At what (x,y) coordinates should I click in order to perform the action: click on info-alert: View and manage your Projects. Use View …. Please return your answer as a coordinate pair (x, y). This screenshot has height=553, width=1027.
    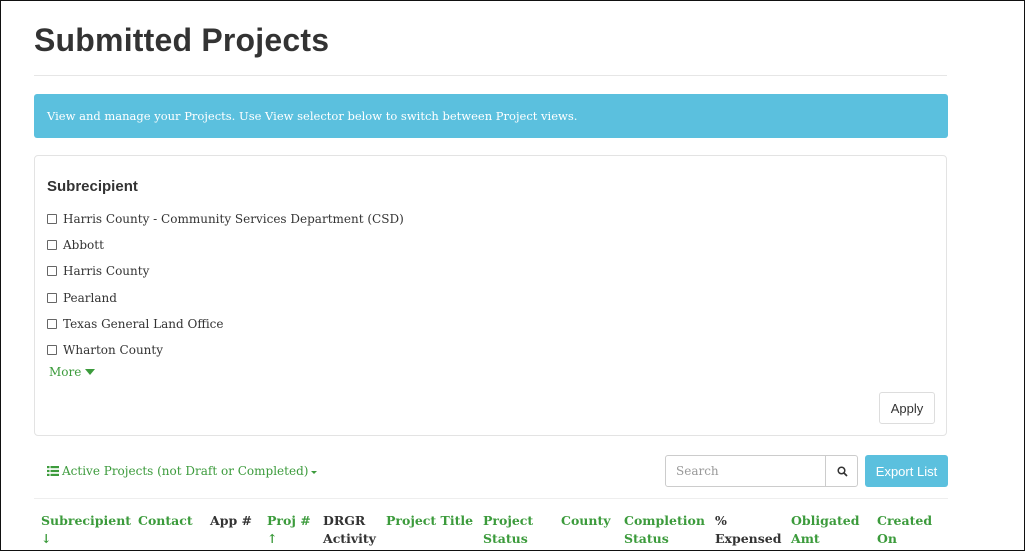
    Looking at the image, I should click on (491, 116).